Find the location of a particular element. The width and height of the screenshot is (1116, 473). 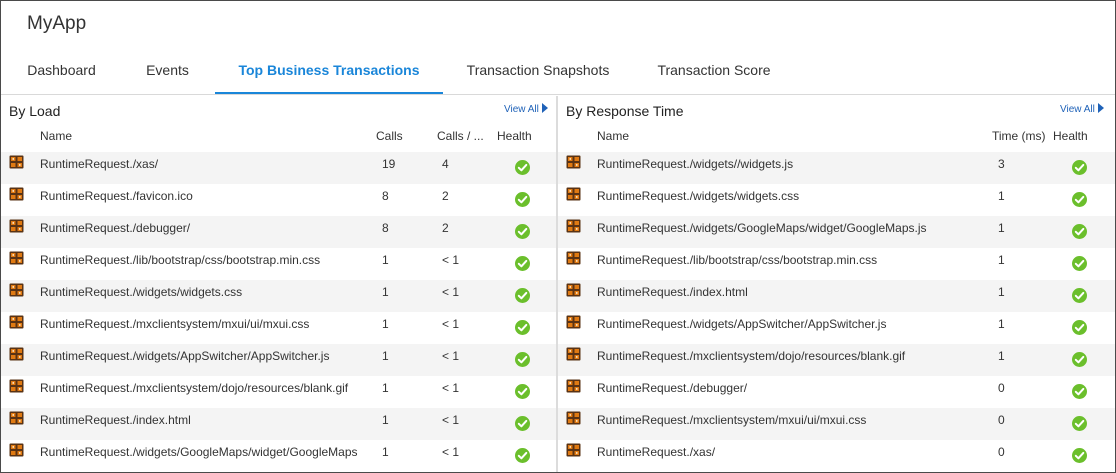

column-header-calls: Calls is located at coordinates (389, 136).